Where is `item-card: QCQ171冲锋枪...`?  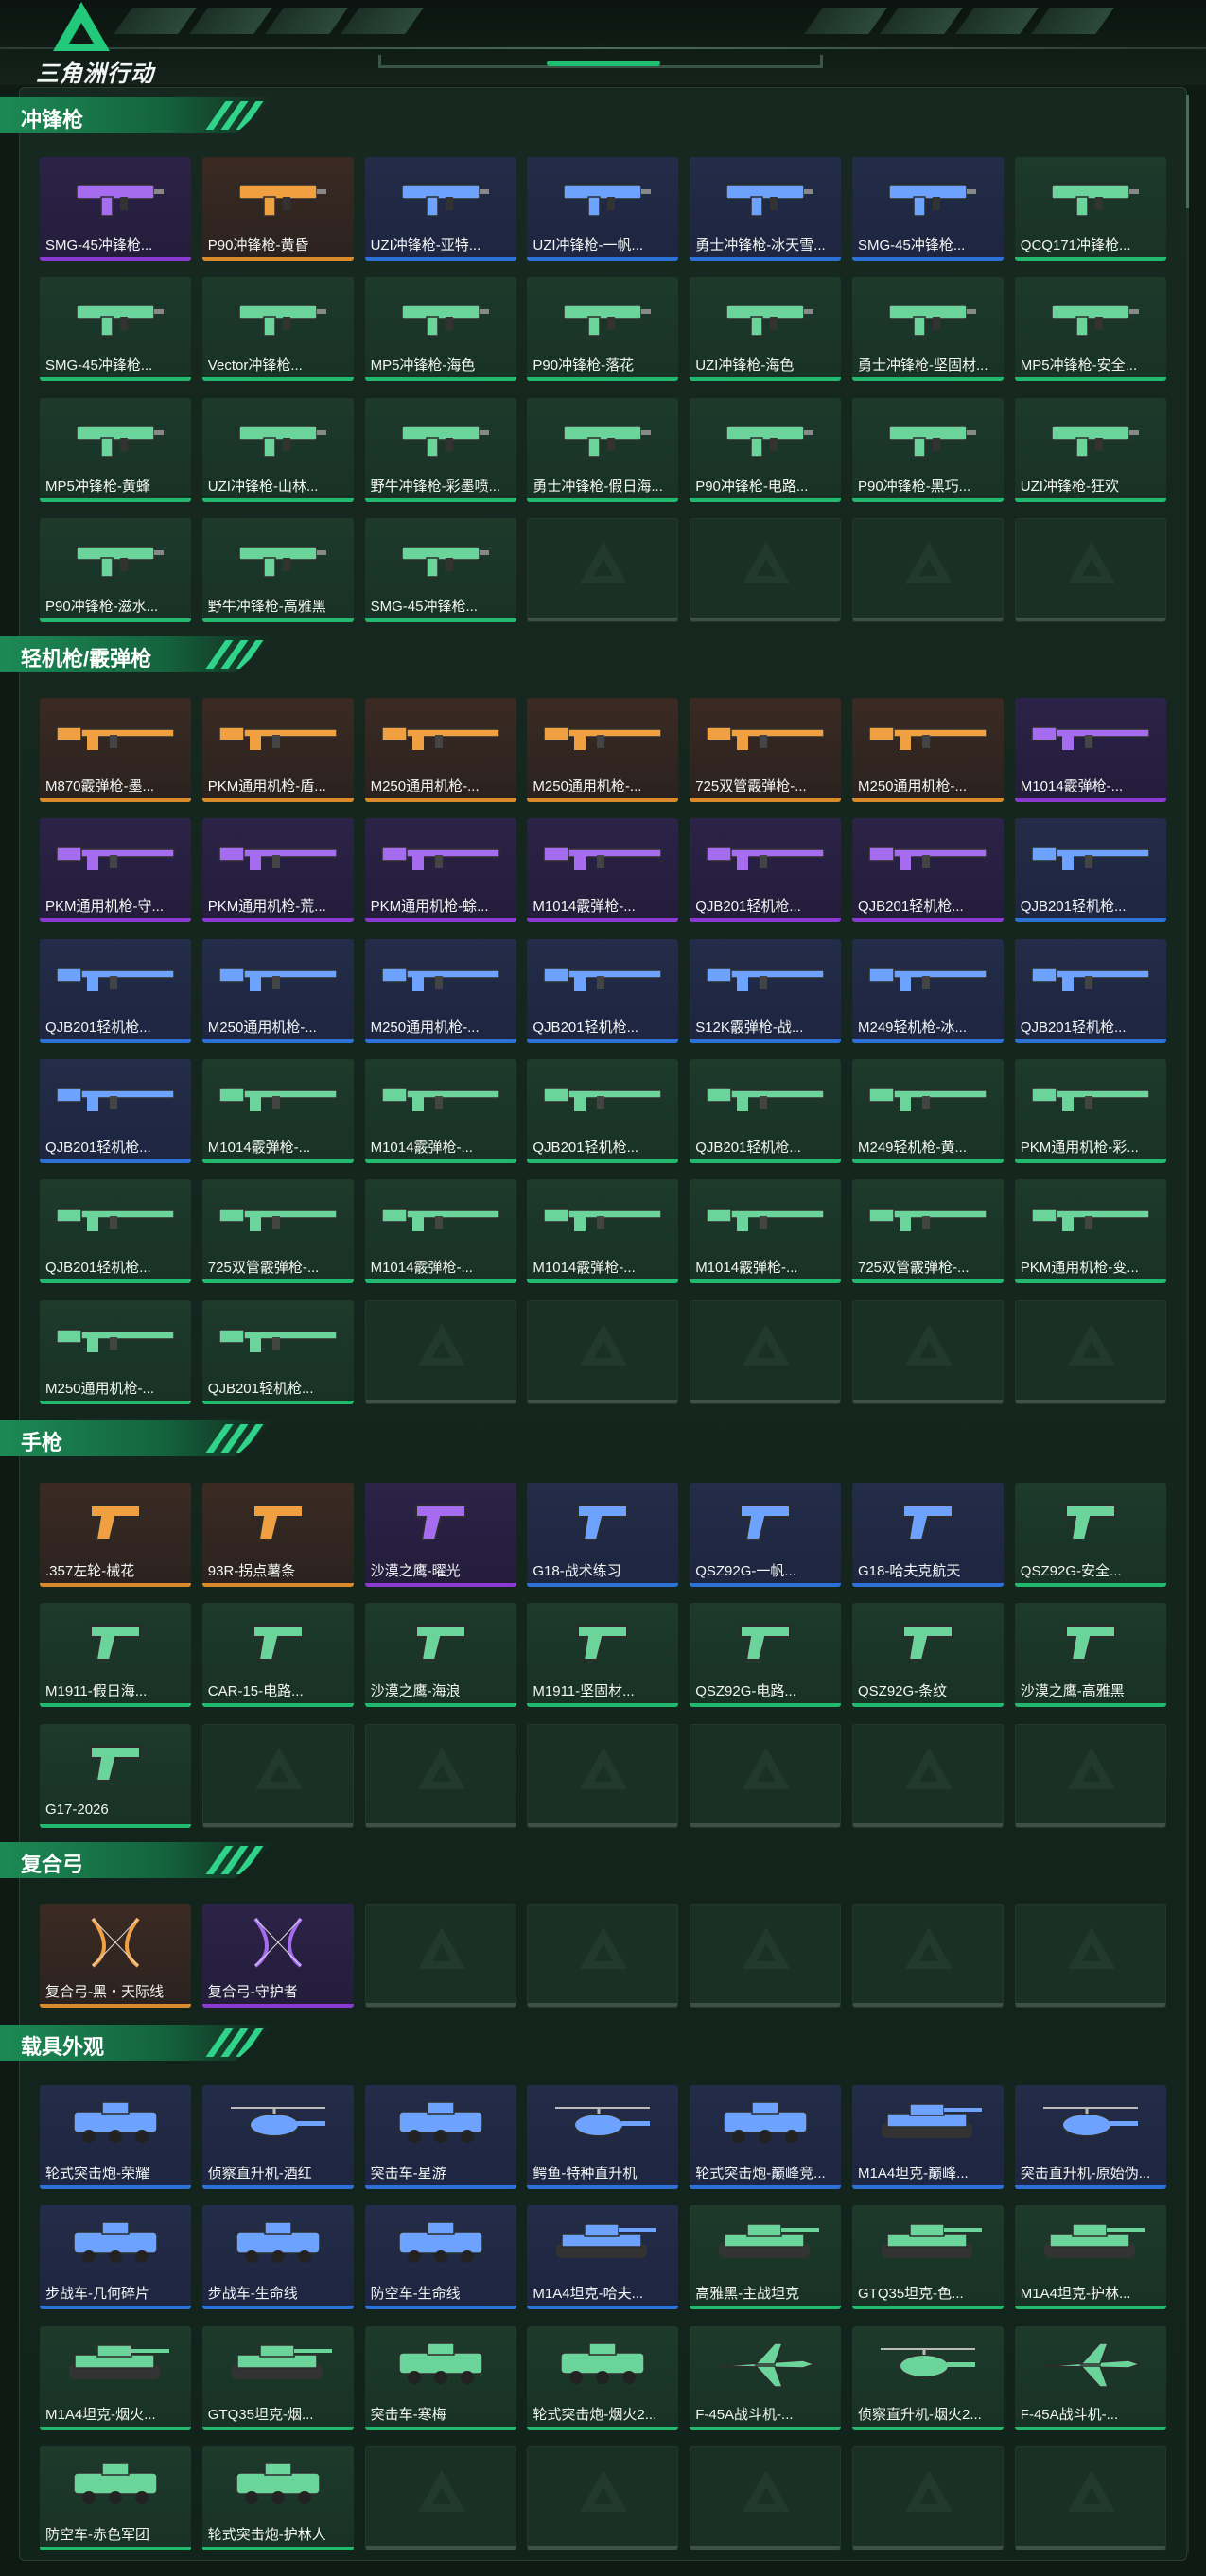 item-card: QCQ171冲锋枪... is located at coordinates (1090, 209).